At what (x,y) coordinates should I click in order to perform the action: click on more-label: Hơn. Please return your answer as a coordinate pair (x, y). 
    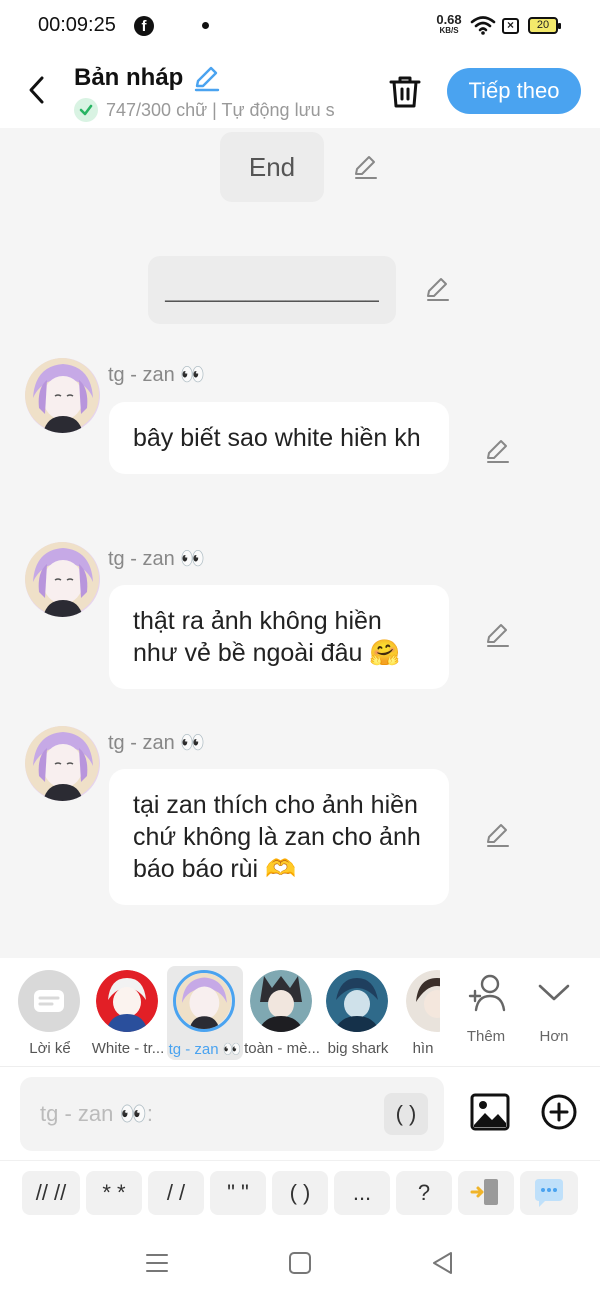
    Looking at the image, I should click on (554, 1036).